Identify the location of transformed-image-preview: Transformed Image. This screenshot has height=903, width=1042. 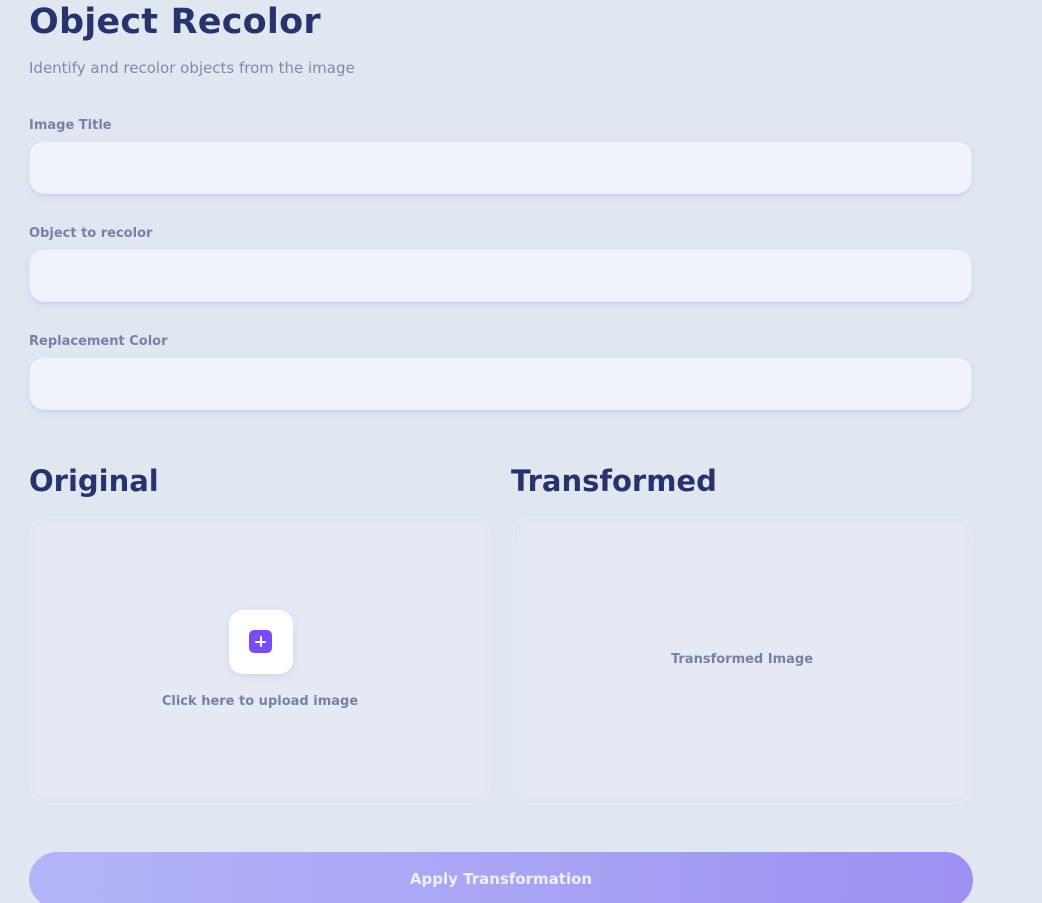
(742, 660).